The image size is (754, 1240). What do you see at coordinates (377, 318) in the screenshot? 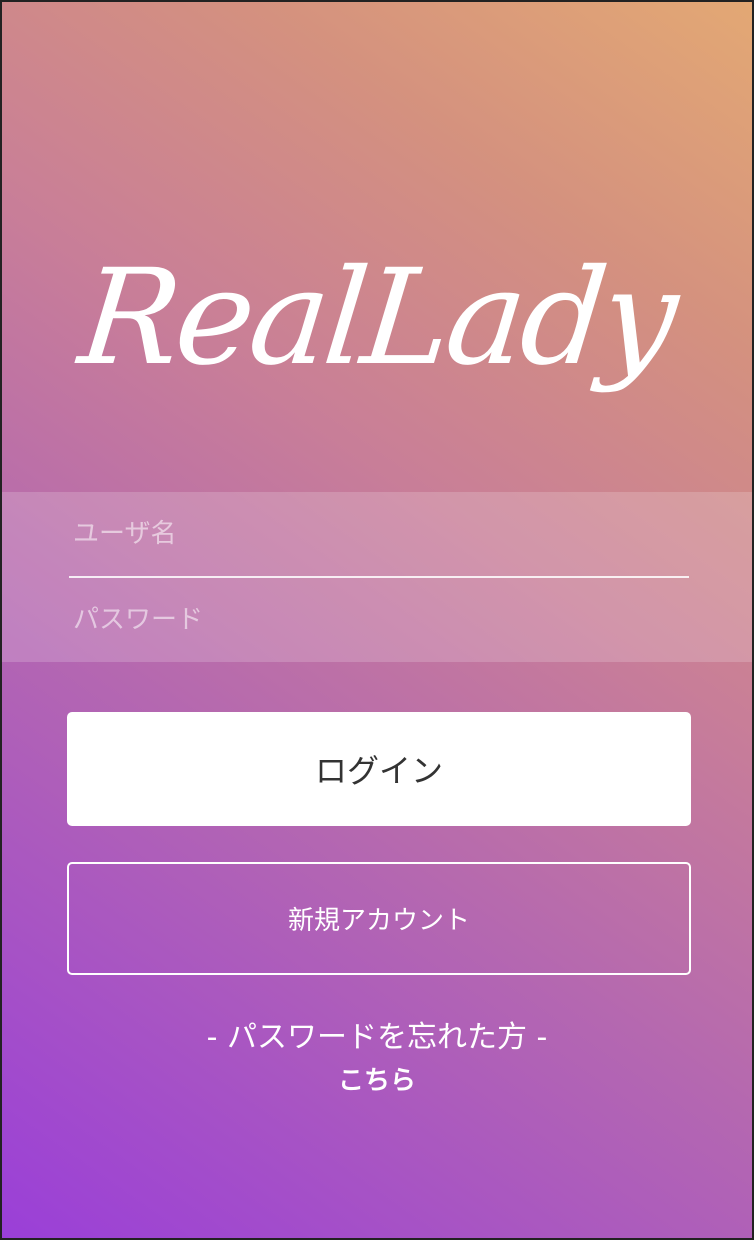
I see `app-logo: RealLady` at bounding box center [377, 318].